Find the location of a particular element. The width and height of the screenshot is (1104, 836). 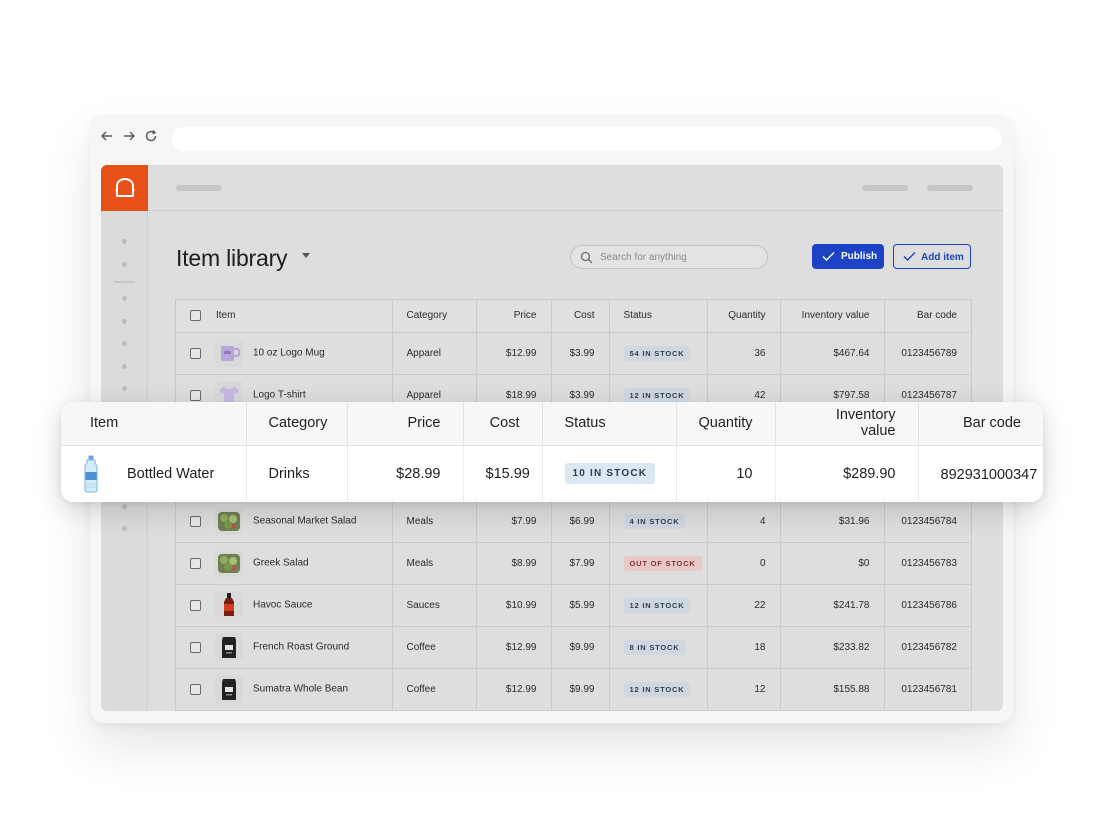

inventory-value-cell: $467.64 is located at coordinates (832, 353).